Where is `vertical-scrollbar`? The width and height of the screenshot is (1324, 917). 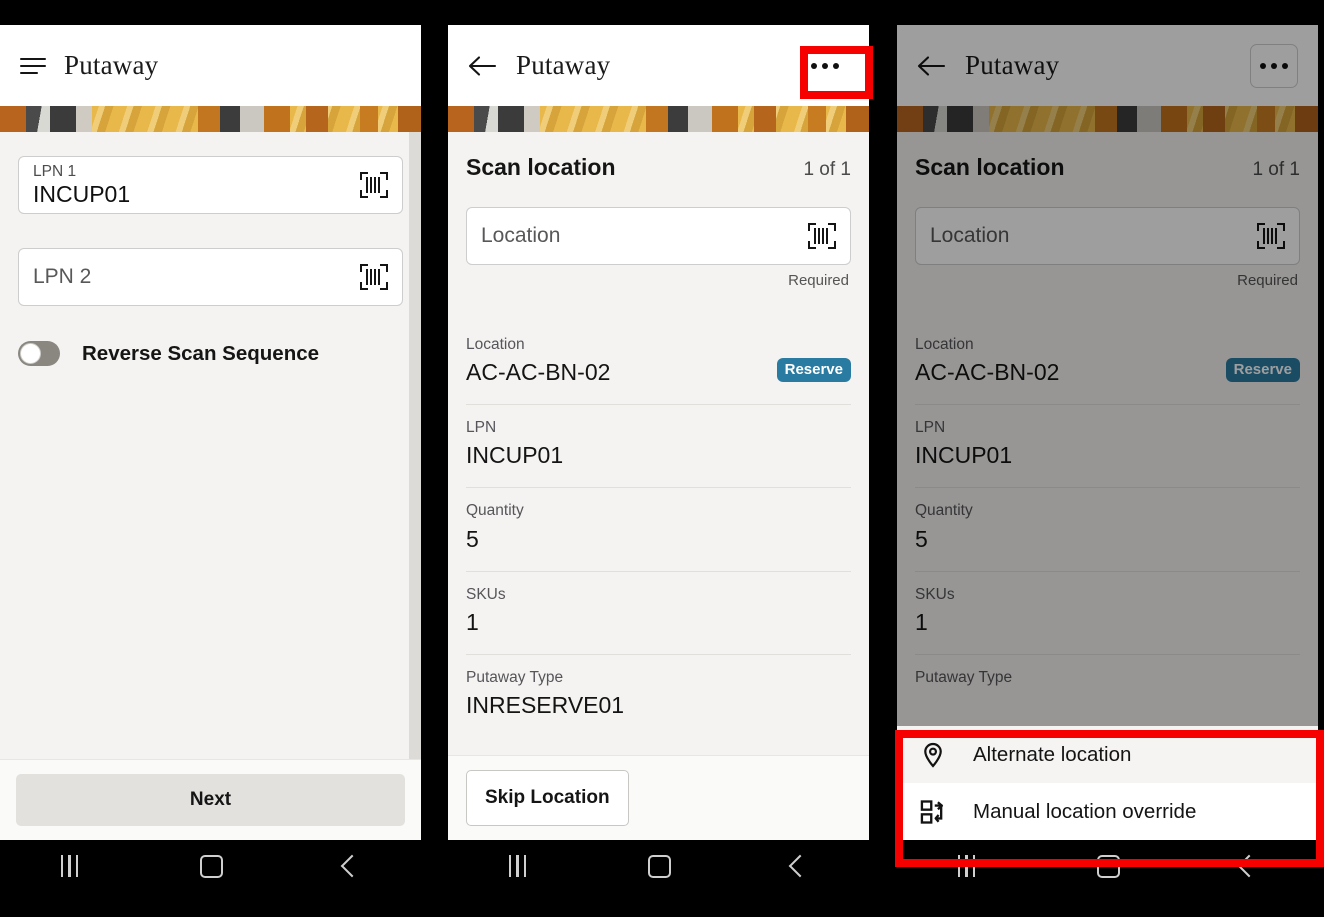 vertical-scrollbar is located at coordinates (415, 457).